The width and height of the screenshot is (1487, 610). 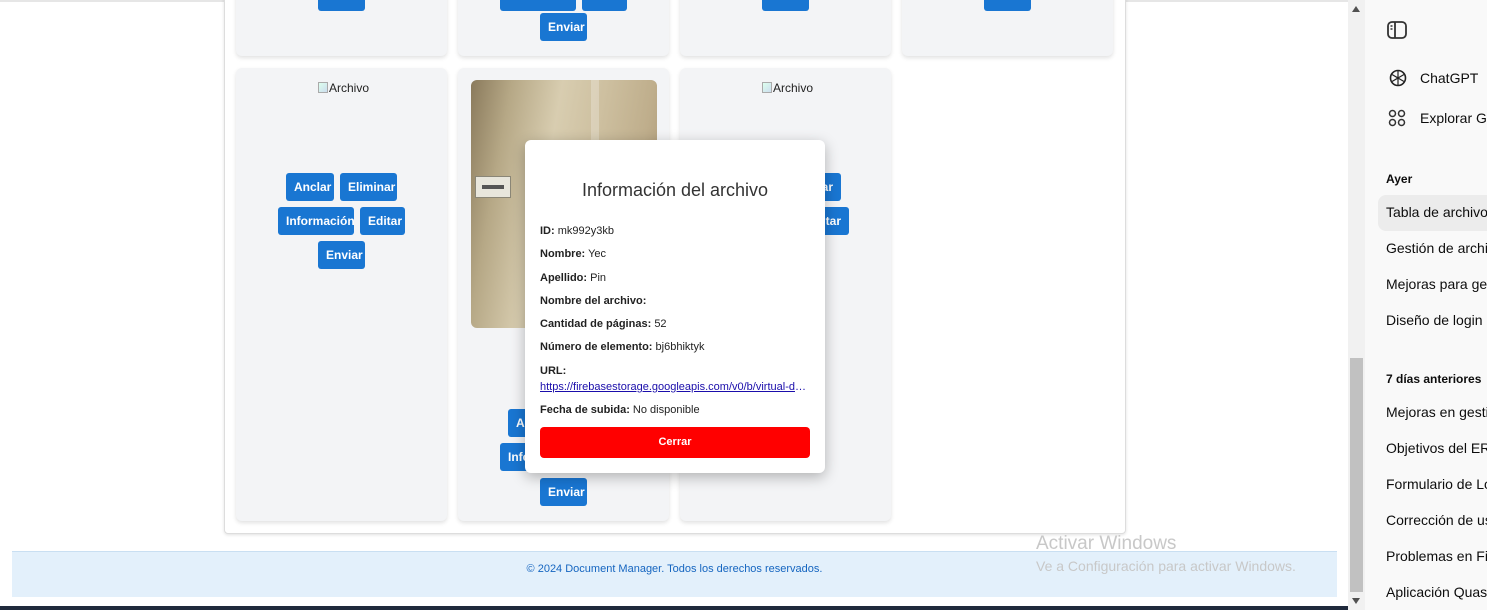 What do you see at coordinates (1434, 320) in the screenshot?
I see `chat-history-item: Diseño de login` at bounding box center [1434, 320].